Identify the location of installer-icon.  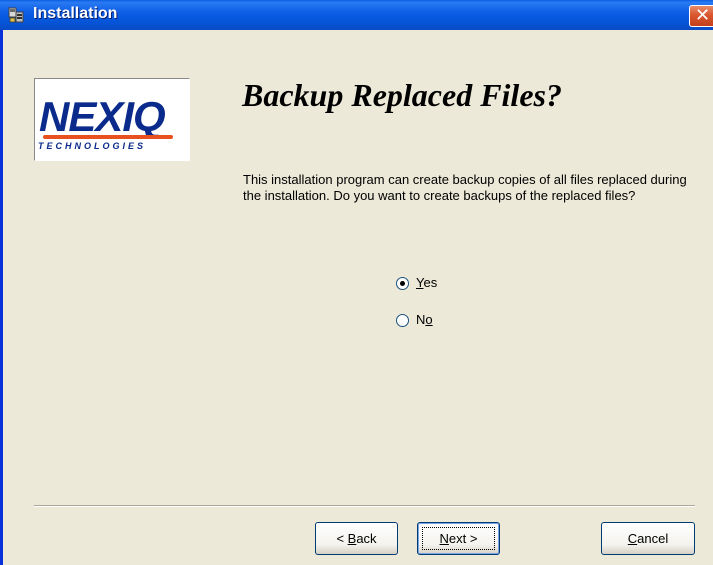
(16, 15).